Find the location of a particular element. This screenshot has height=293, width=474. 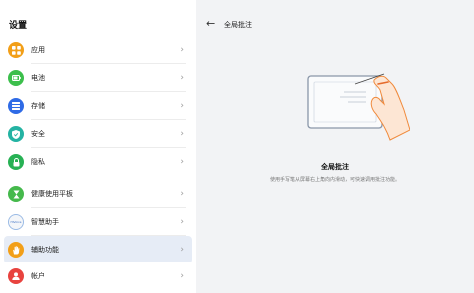

sidebar-item-tablet-health: 健康使用平板 › is located at coordinates (98, 194).